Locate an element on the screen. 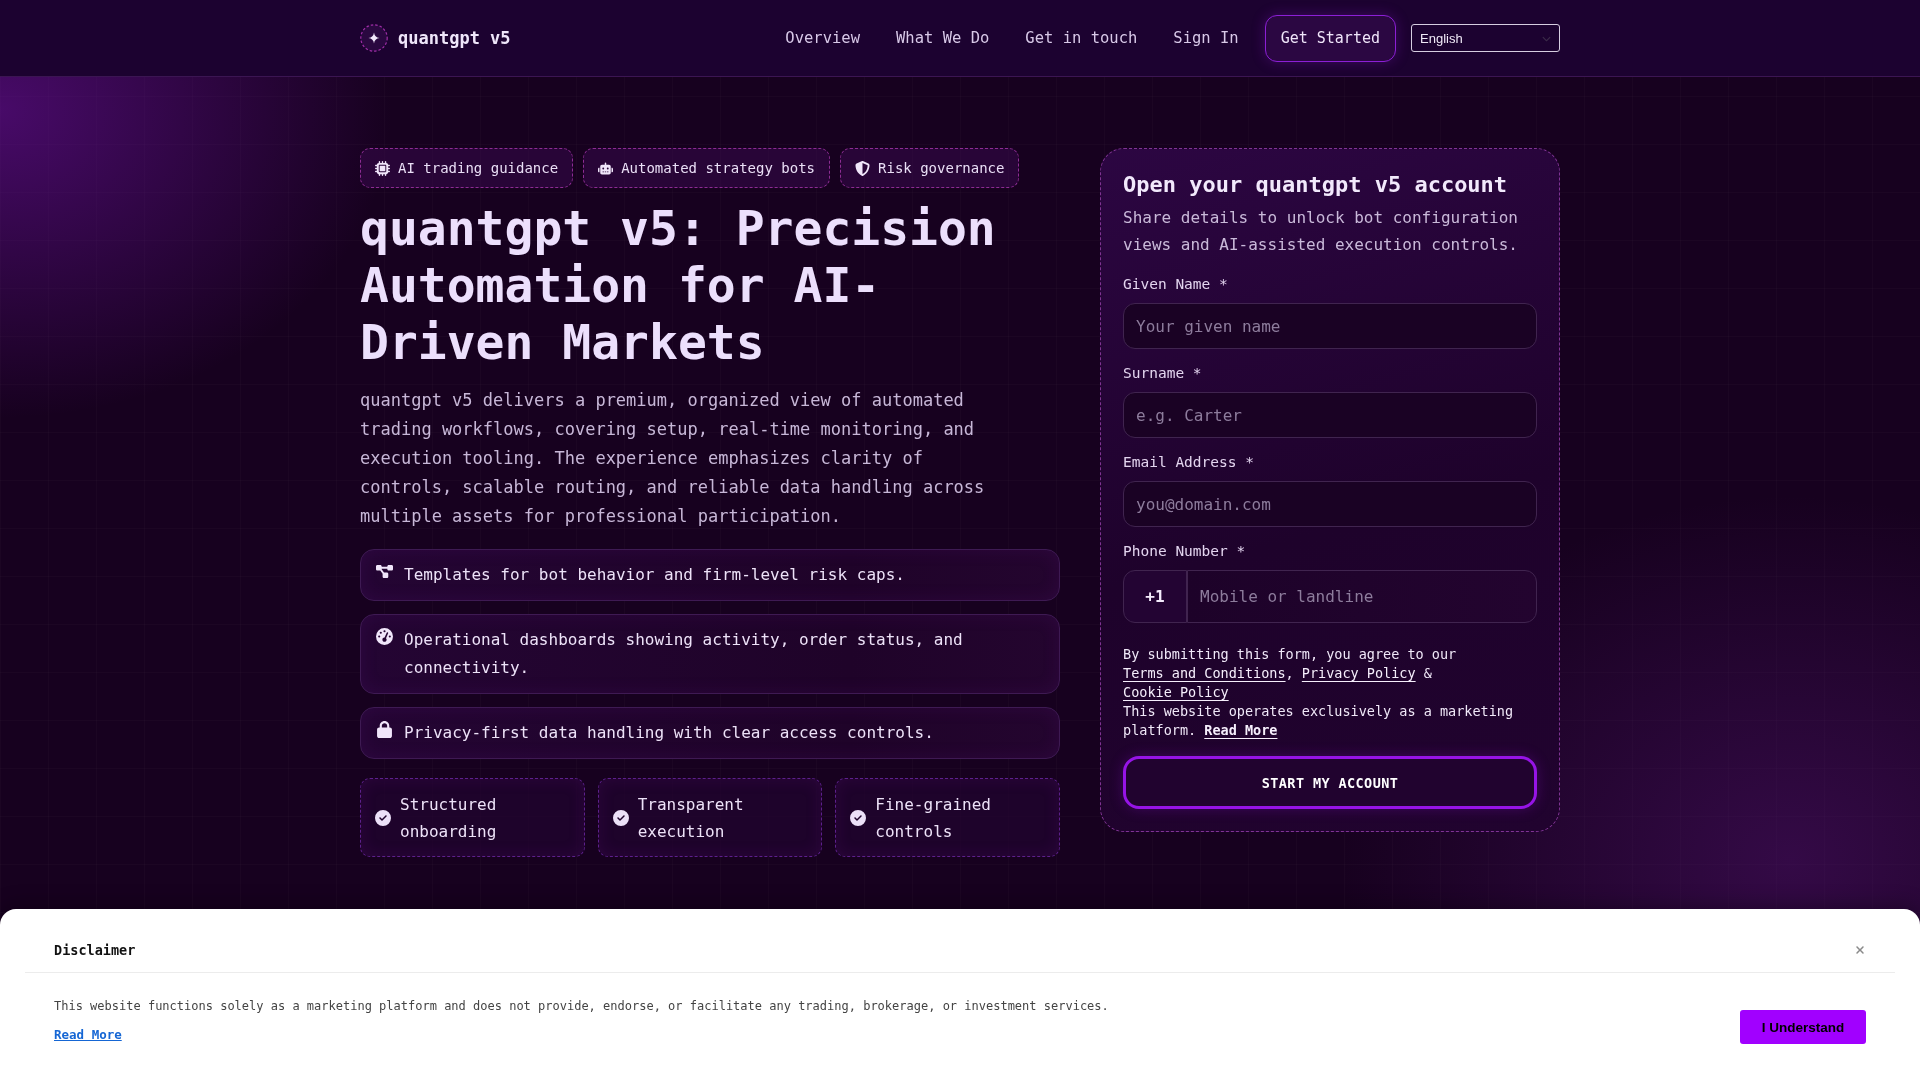 This screenshot has width=1920, height=1080. form-title: Open your quantgpt v5 account is located at coordinates (1316, 185).